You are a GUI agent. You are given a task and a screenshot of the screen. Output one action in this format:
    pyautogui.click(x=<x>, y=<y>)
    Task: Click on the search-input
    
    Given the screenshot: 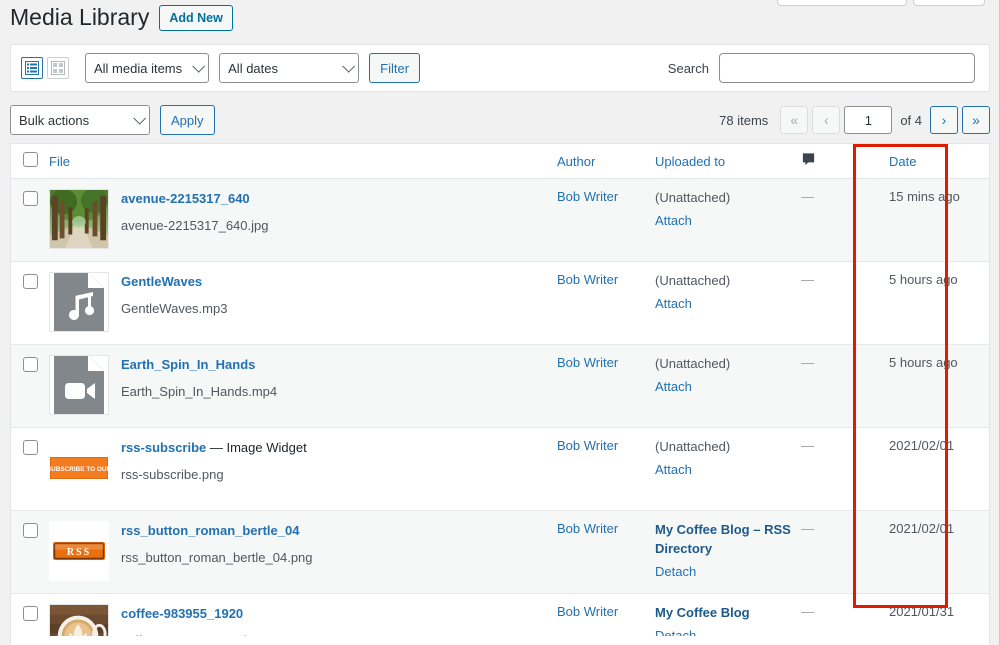 What is the action you would take?
    pyautogui.click(x=847, y=68)
    